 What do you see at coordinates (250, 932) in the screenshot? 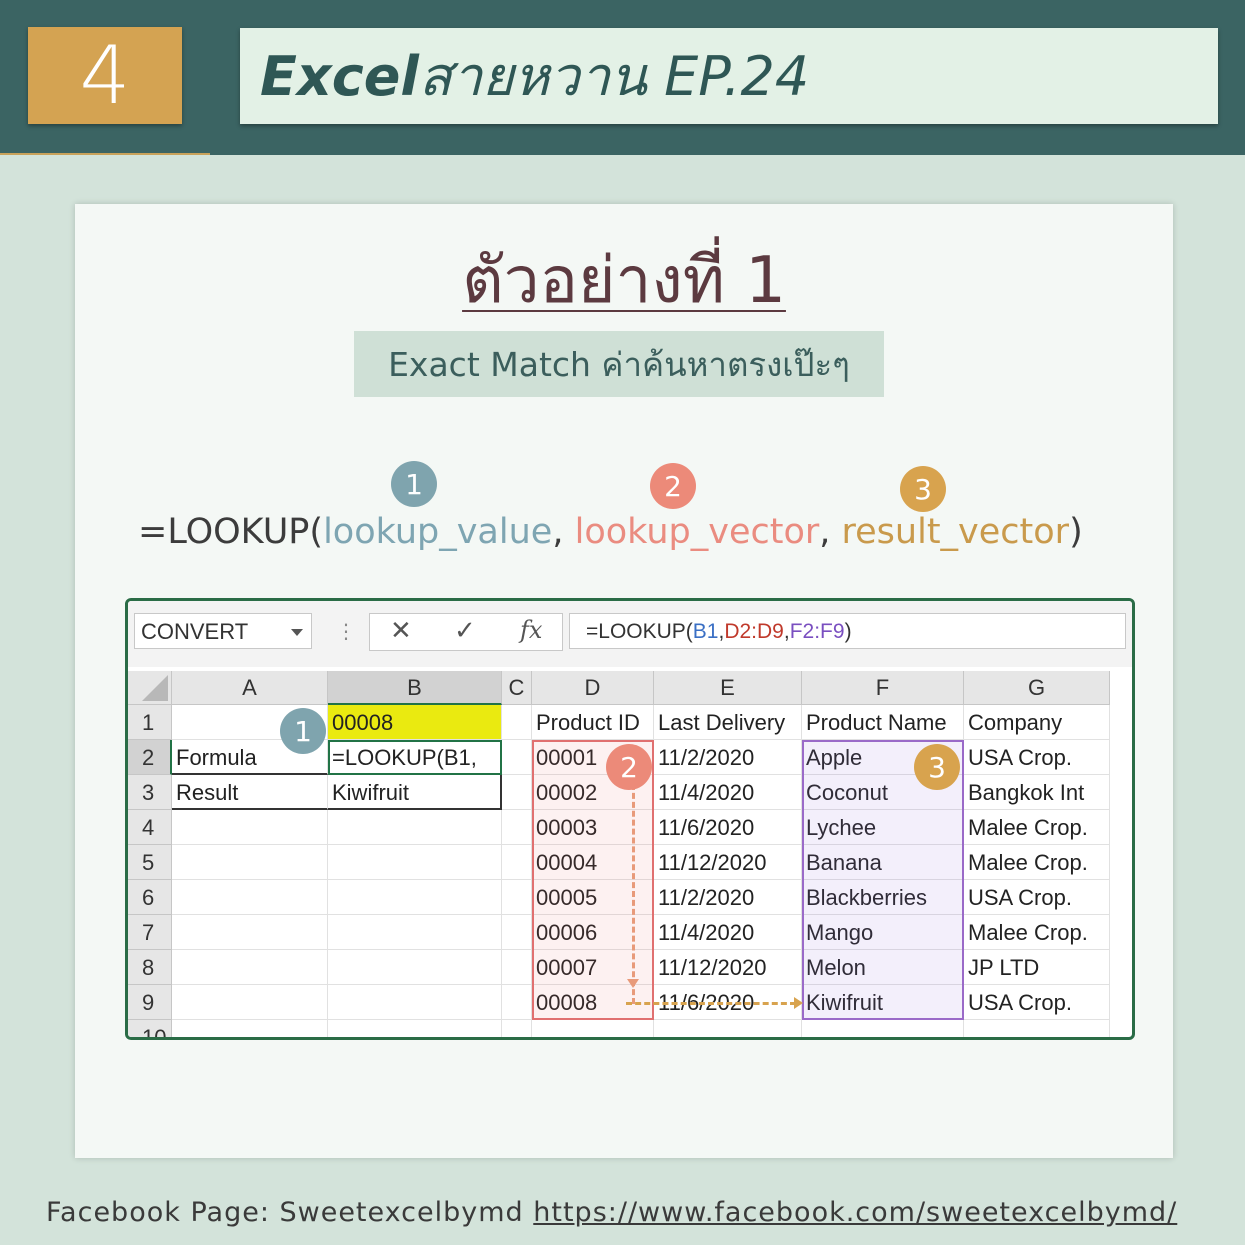
I see `cell-a7` at bounding box center [250, 932].